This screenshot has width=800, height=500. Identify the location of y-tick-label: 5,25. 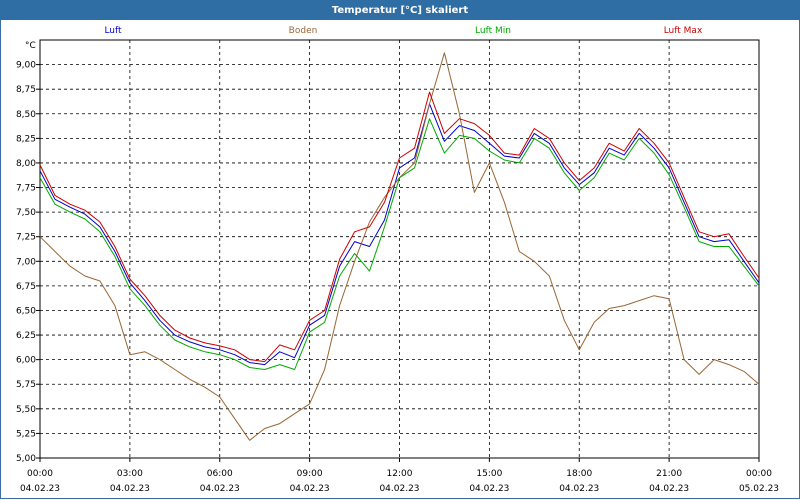
(26, 434).